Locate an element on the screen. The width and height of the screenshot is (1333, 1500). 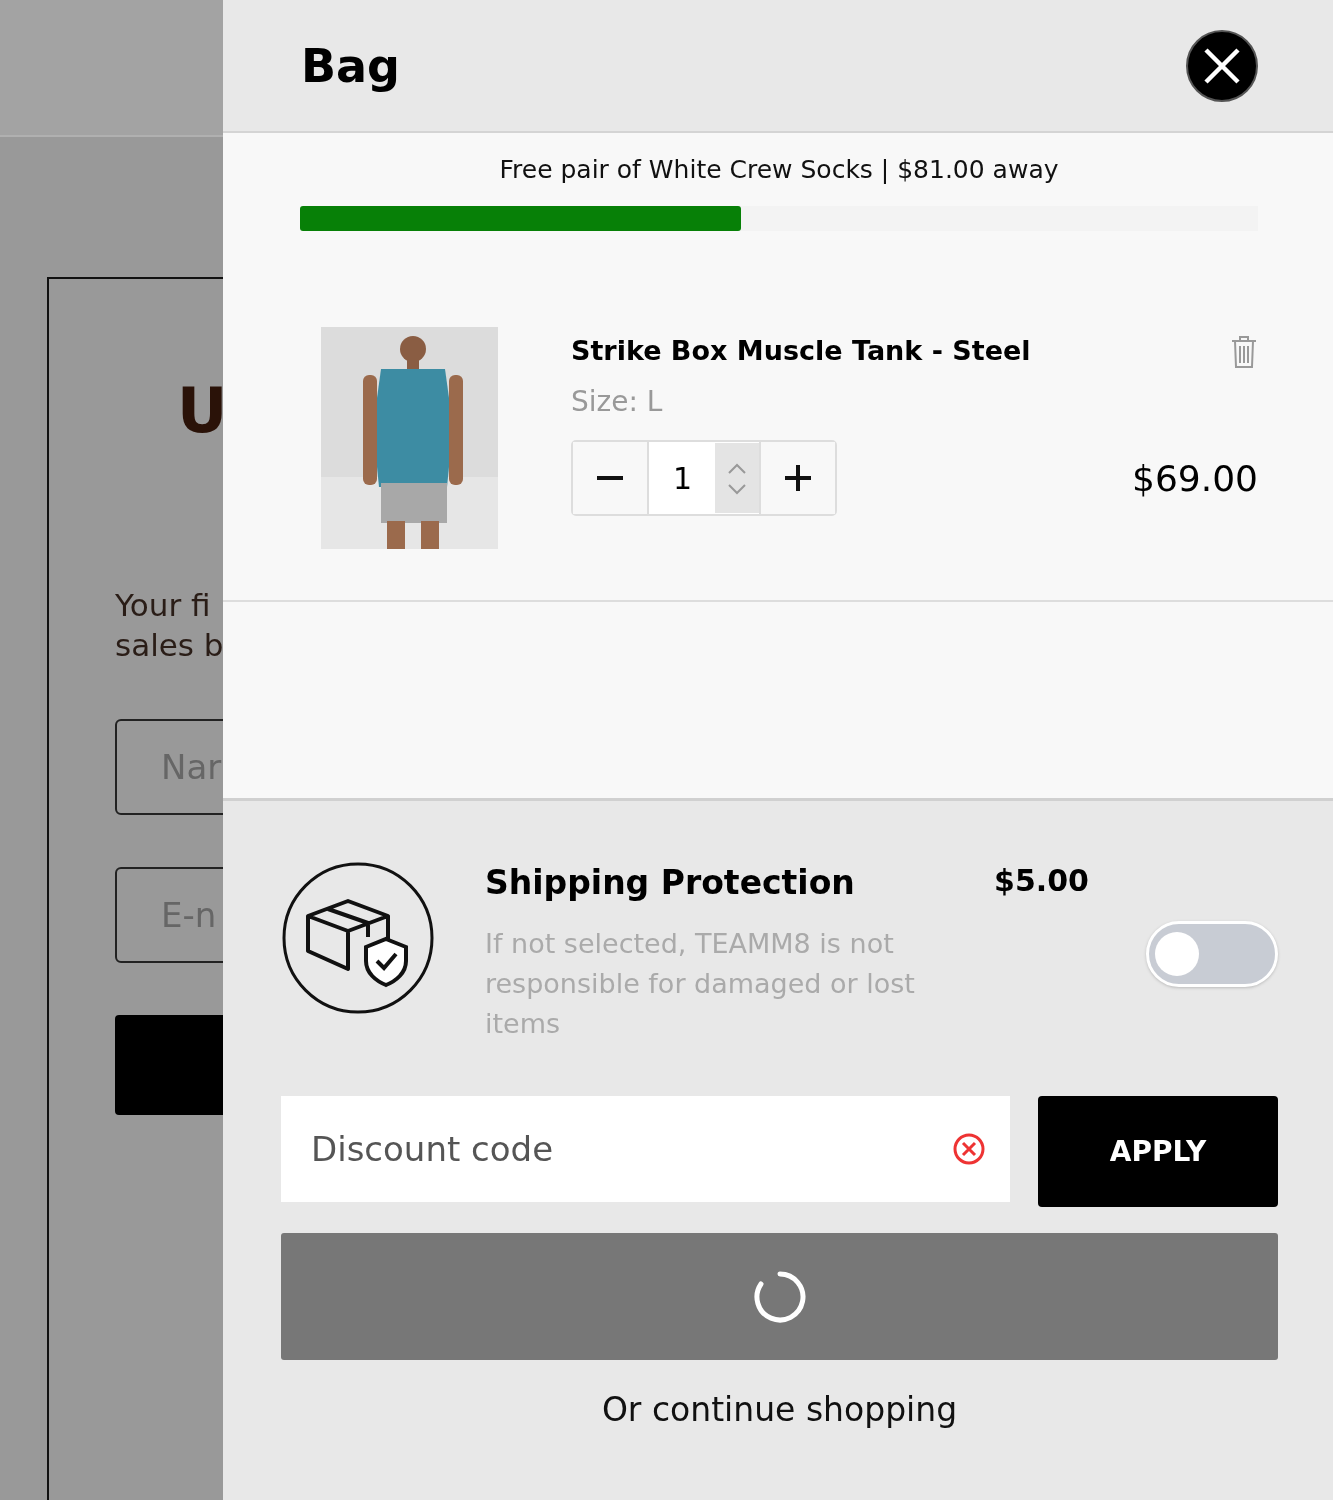
checkout-button is located at coordinates (779, 1296).